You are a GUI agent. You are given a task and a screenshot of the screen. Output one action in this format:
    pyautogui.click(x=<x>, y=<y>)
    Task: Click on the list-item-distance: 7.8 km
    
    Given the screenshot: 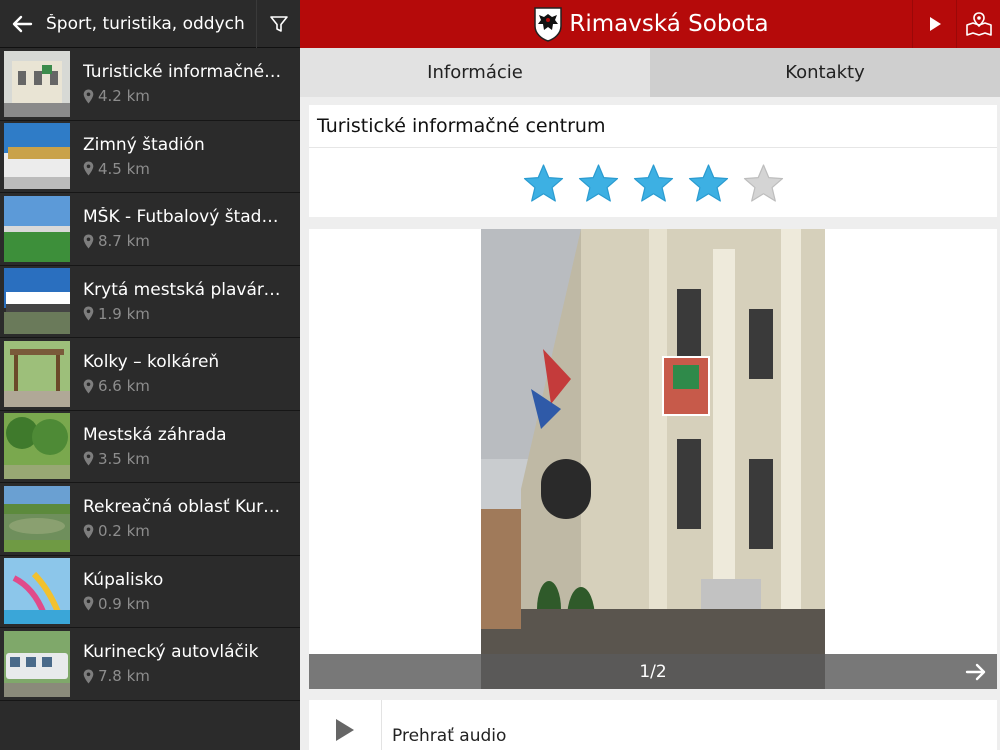 What is the action you would take?
    pyautogui.click(x=124, y=676)
    